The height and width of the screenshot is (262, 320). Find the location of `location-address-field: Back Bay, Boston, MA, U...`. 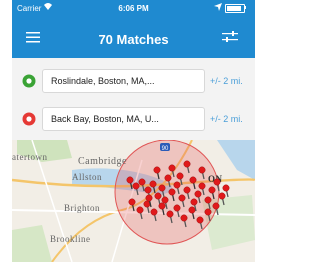

location-address-field: Back Bay, Boston, MA, U... is located at coordinates (123, 119).